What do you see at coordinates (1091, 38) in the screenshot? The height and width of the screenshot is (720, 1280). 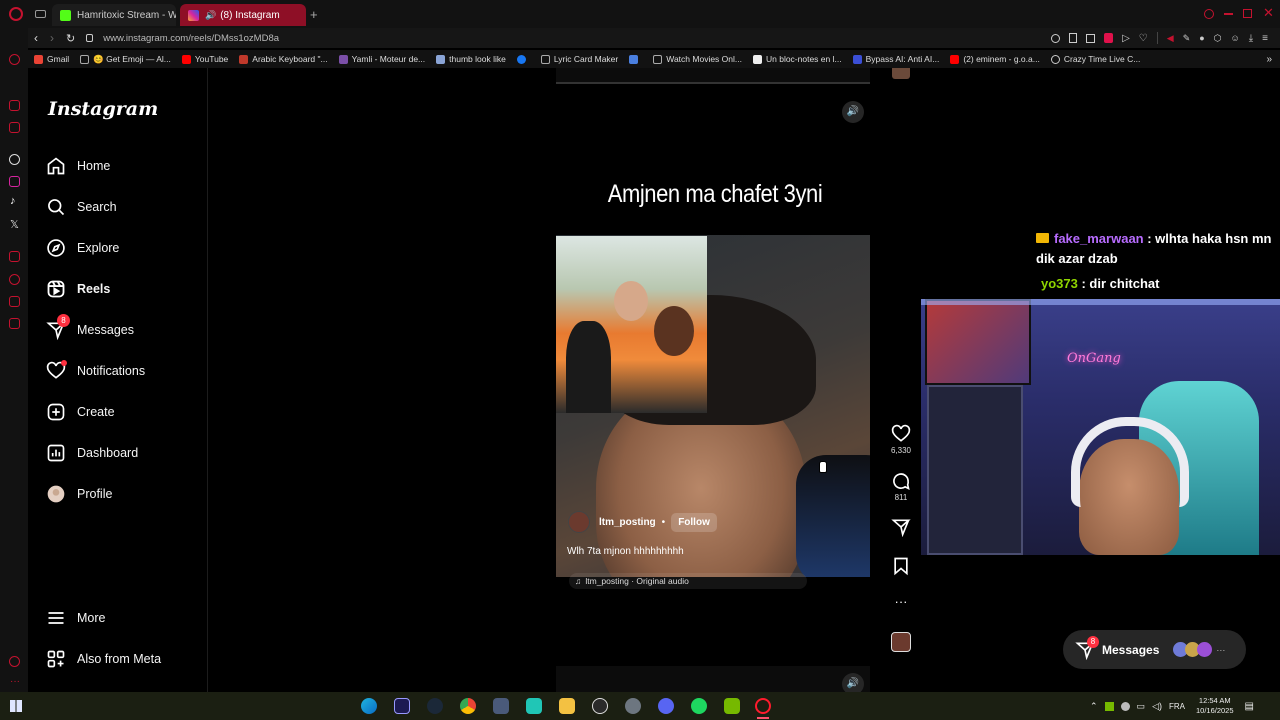 I see `snapshot-icon` at bounding box center [1091, 38].